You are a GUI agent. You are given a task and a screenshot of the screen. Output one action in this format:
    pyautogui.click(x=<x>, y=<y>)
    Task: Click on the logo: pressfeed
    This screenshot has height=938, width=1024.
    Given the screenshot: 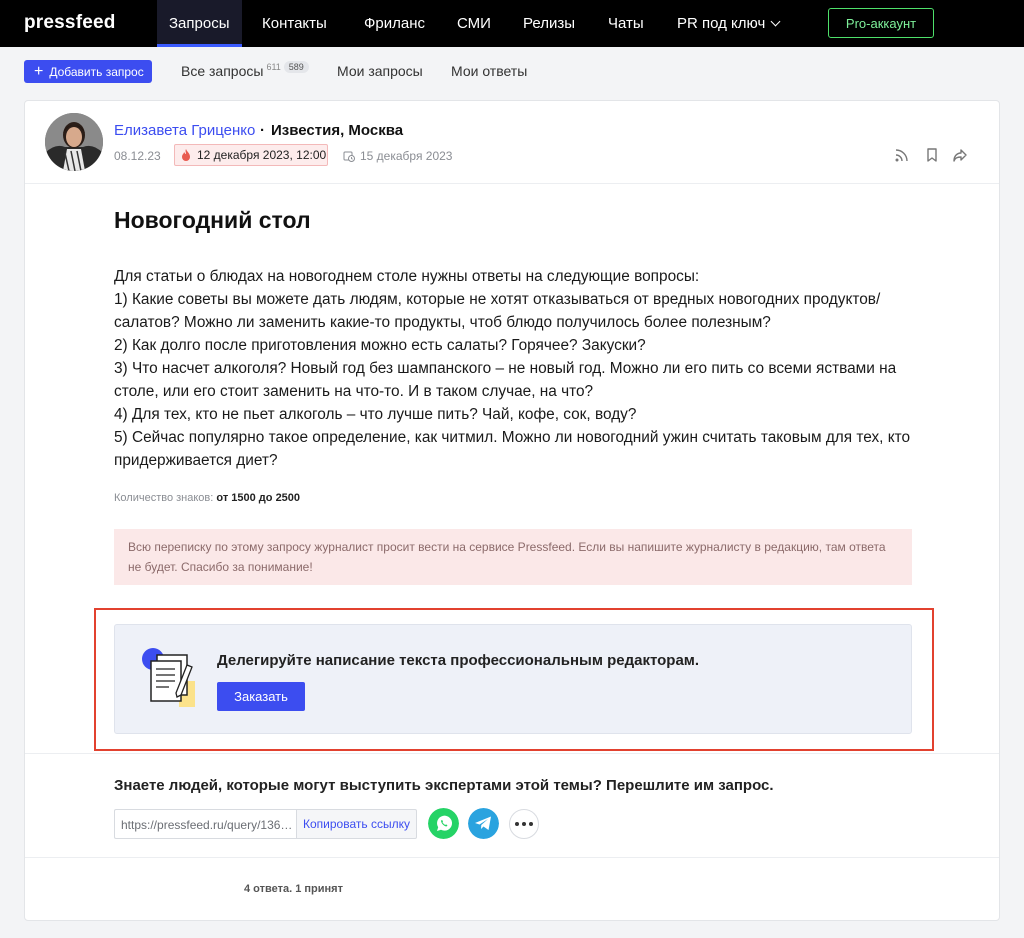 What is the action you would take?
    pyautogui.click(x=70, y=23)
    